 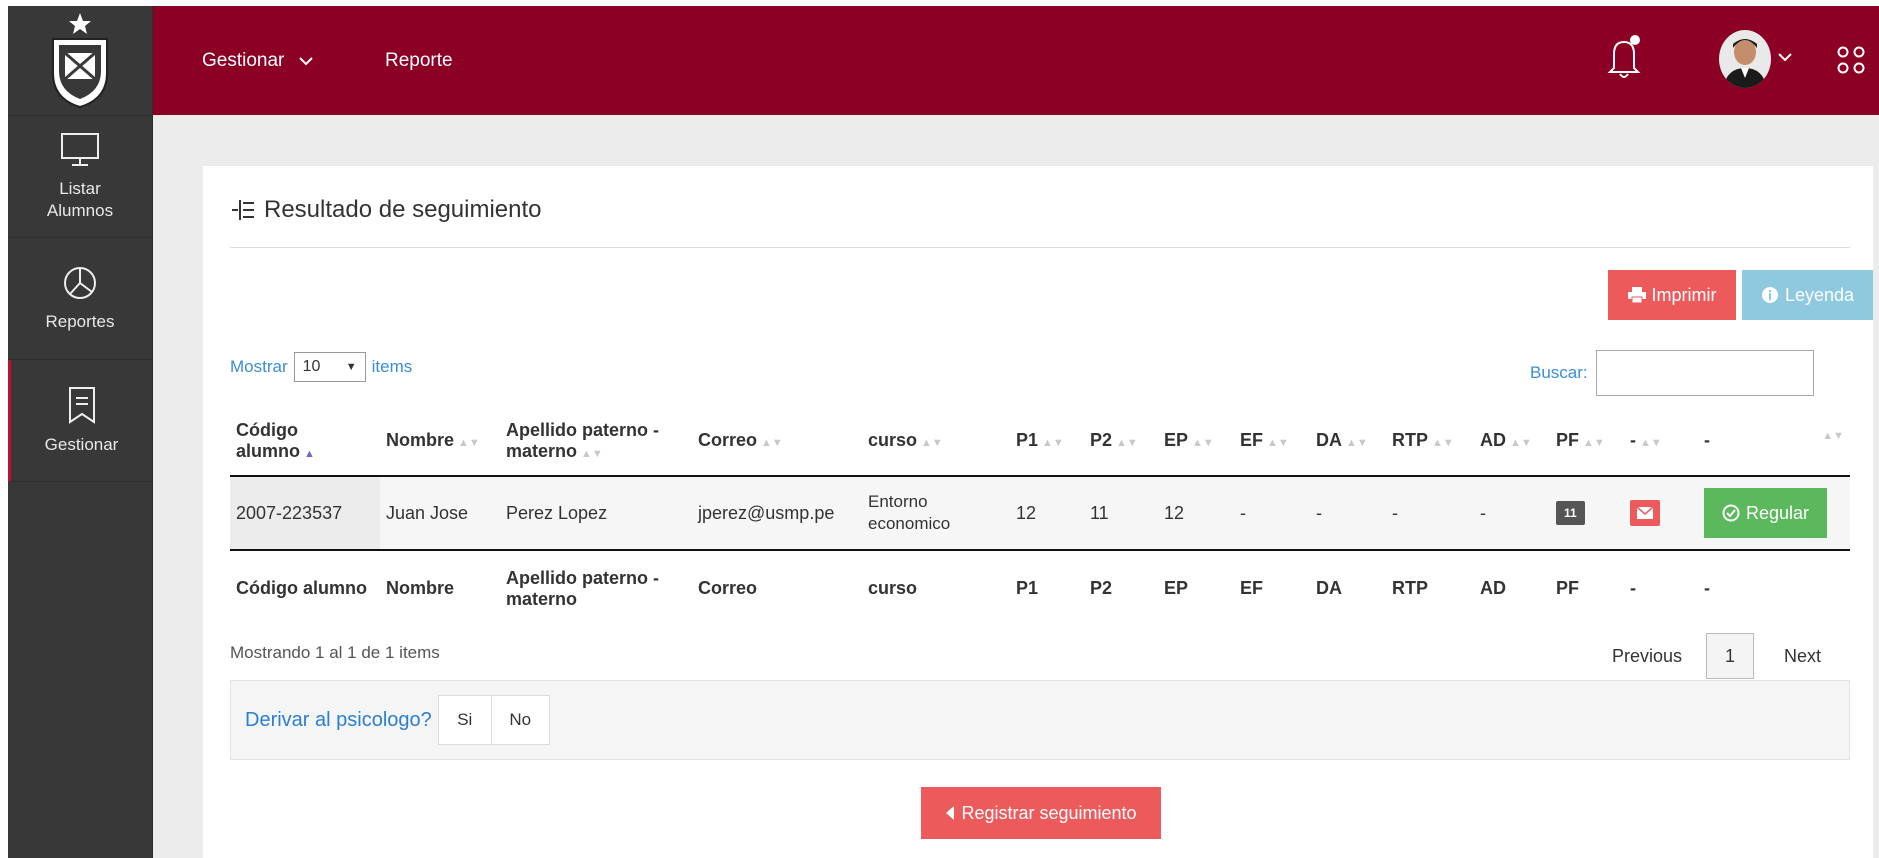 I want to click on next-button: Next, so click(x=1802, y=656).